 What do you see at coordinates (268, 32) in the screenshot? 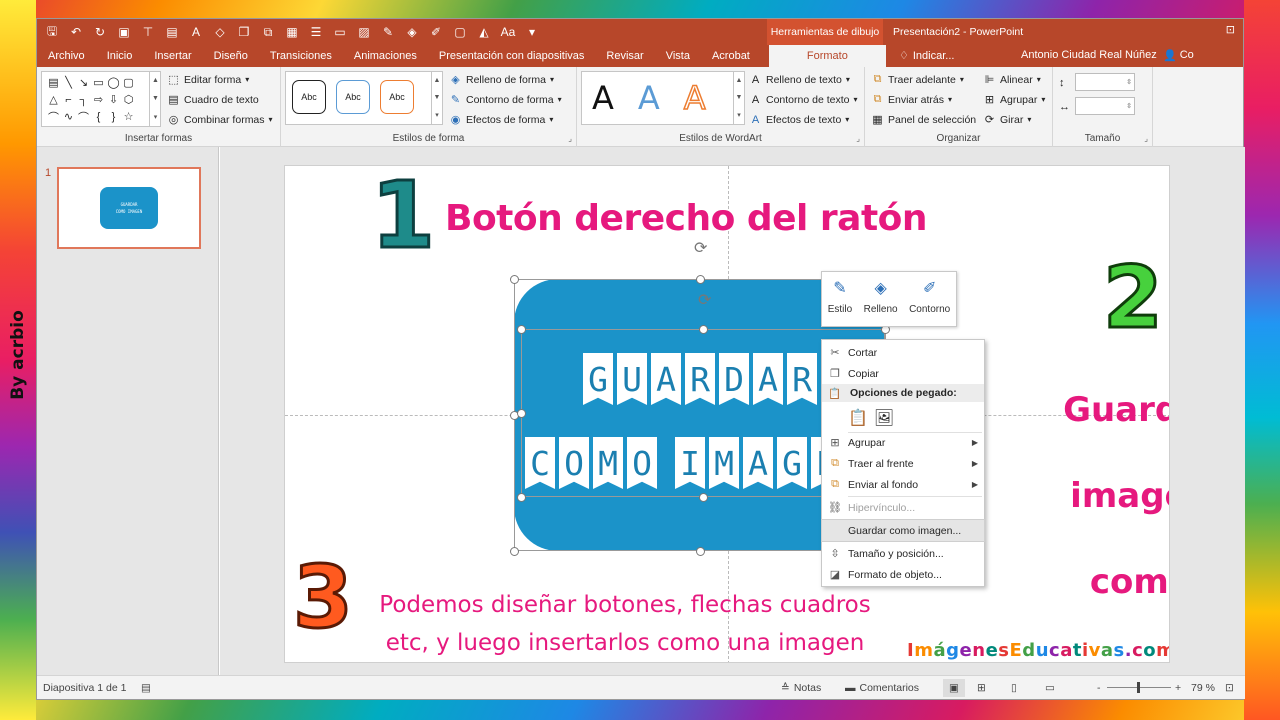
I see `bring-front-icon: ⧉` at bounding box center [268, 32].